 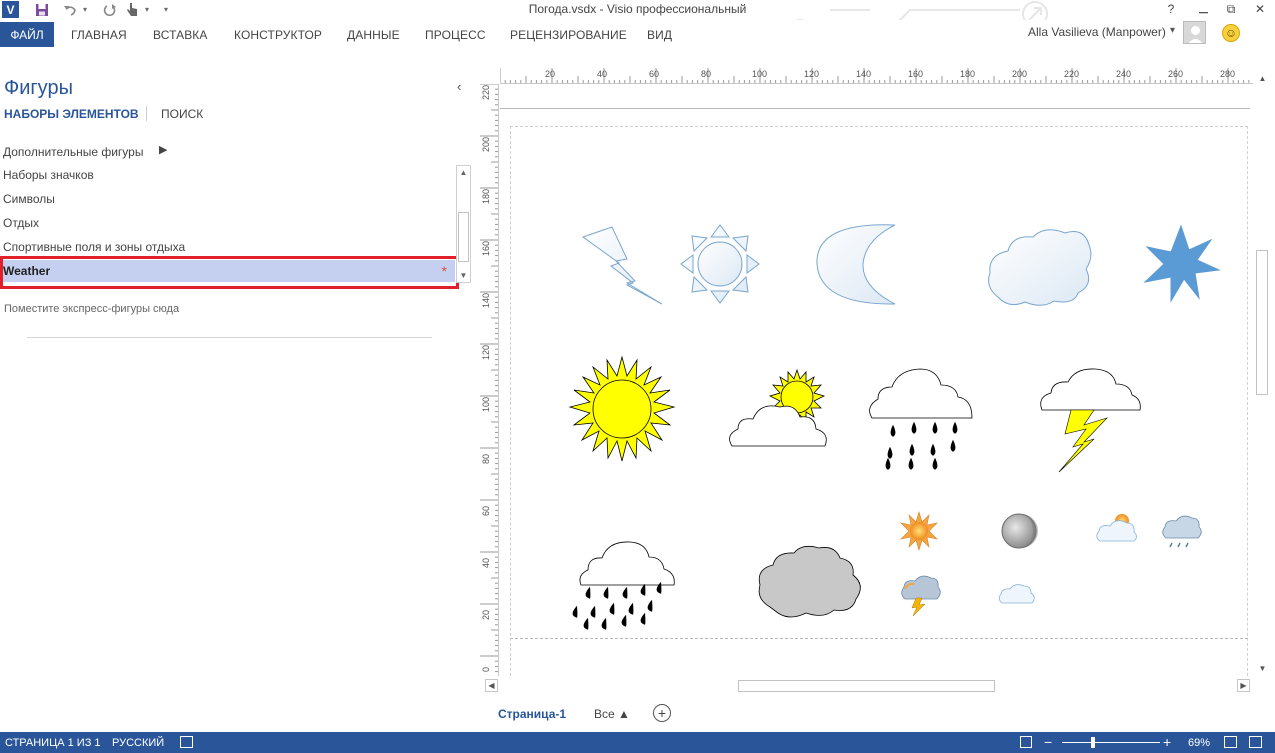 What do you see at coordinates (10, 9) in the screenshot?
I see `visio-app-icon: V` at bounding box center [10, 9].